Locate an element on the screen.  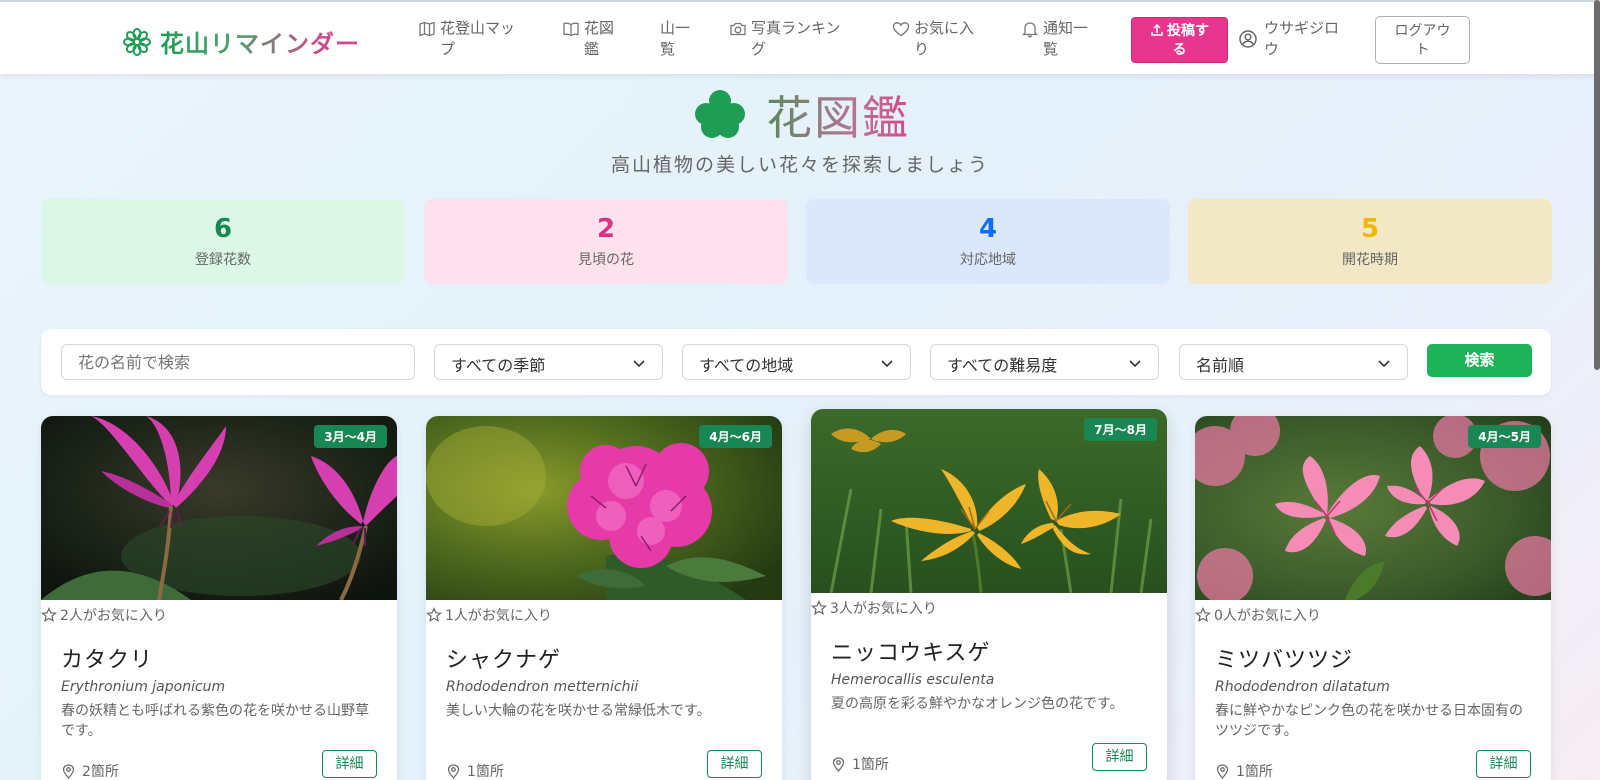
favorite-count: 0人がお気に入り is located at coordinates (1258, 615).